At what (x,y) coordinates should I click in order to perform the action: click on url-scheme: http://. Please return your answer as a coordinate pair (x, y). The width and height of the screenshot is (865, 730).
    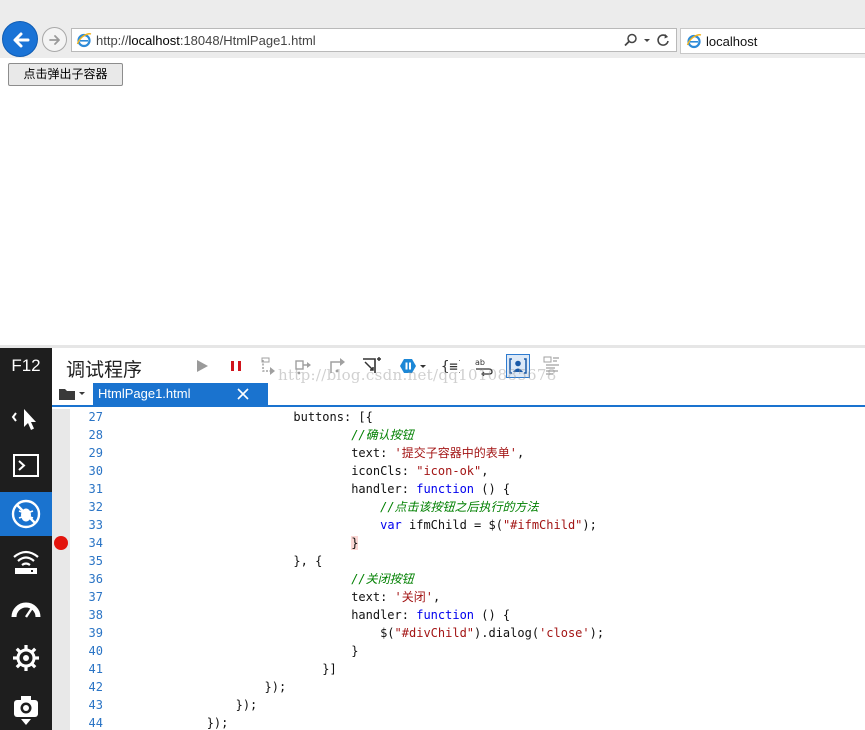
    Looking at the image, I should click on (112, 40).